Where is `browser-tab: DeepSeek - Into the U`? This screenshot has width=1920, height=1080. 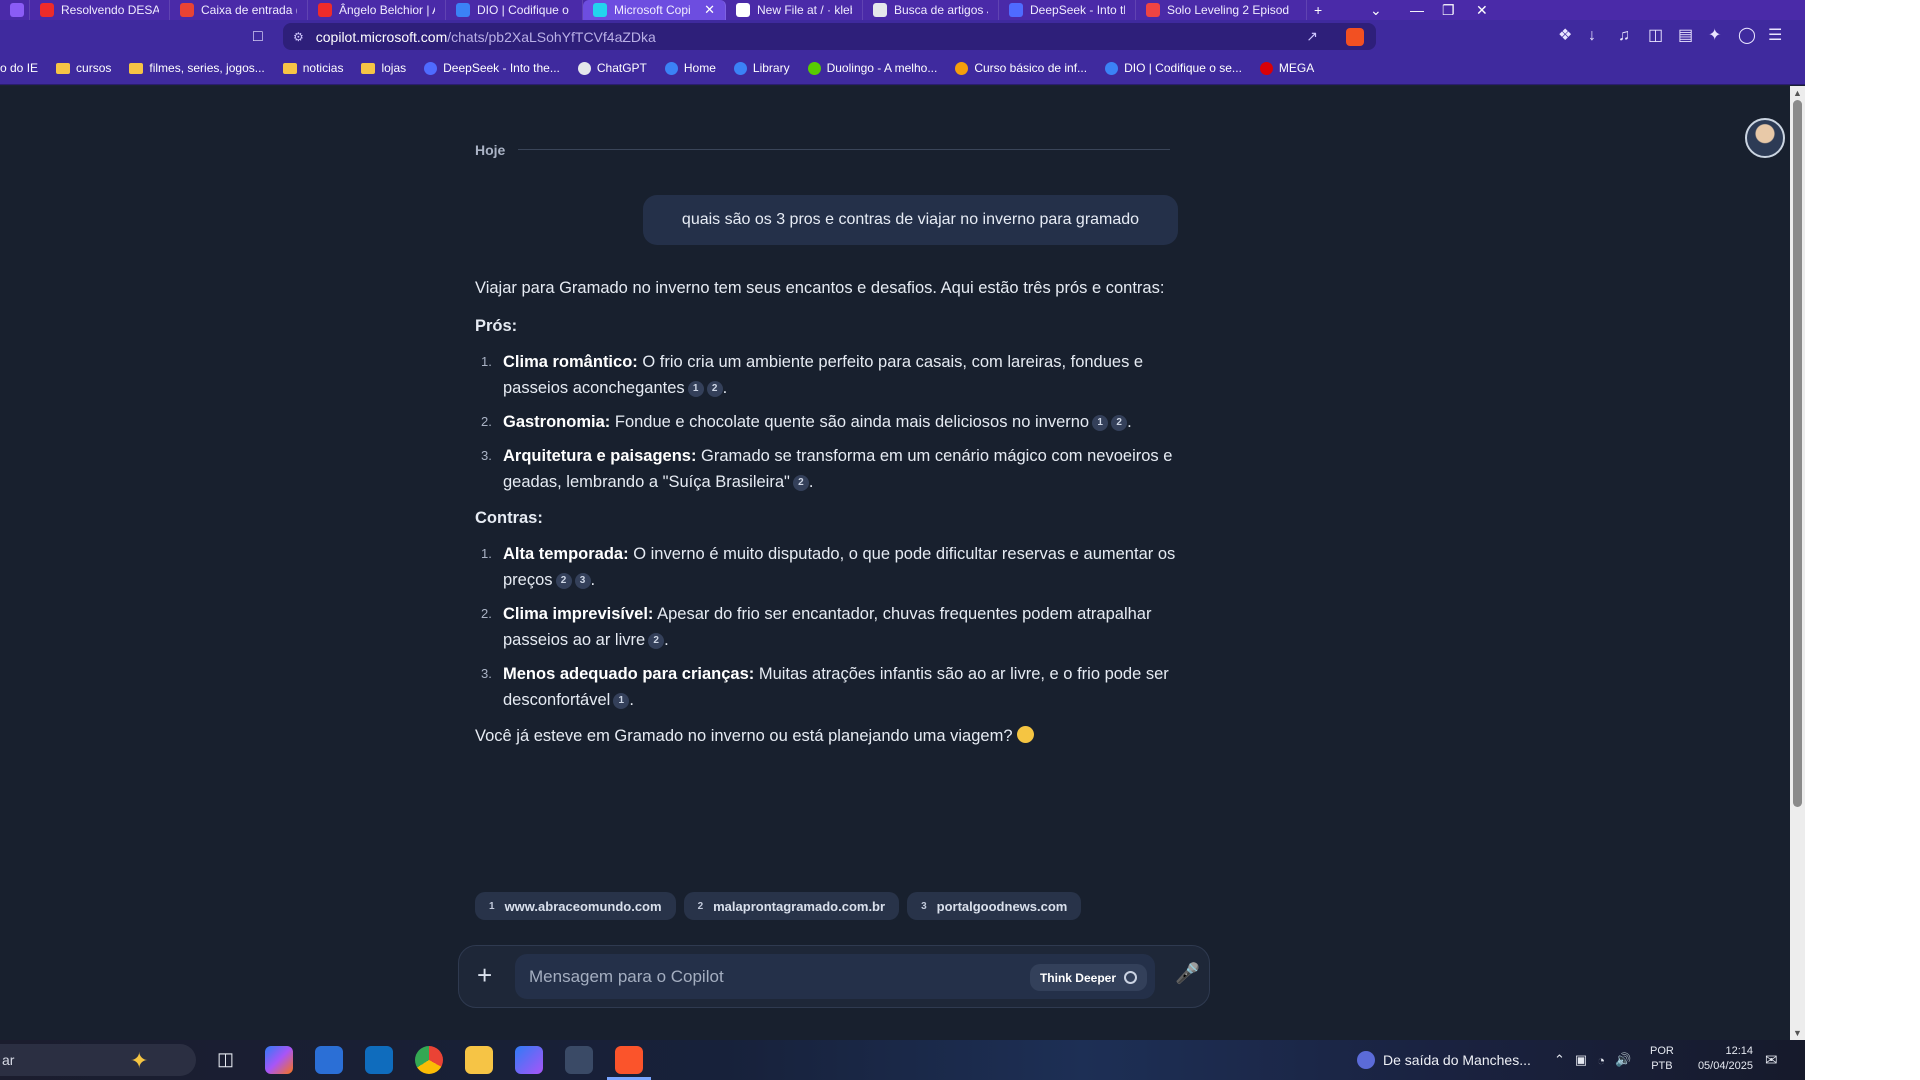 browser-tab: DeepSeek - Into the U is located at coordinates (1067, 10).